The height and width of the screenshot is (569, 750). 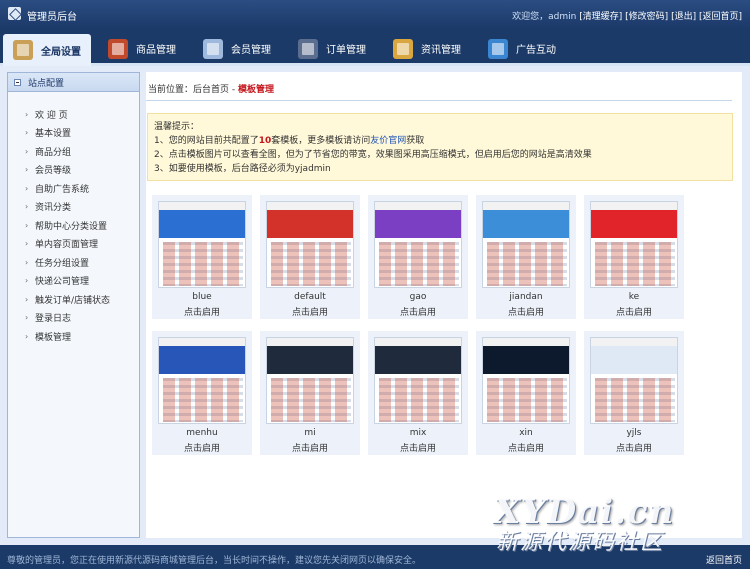 I want to click on sidebar-item-task-group: › 任务分组设置, so click(x=73, y=262).